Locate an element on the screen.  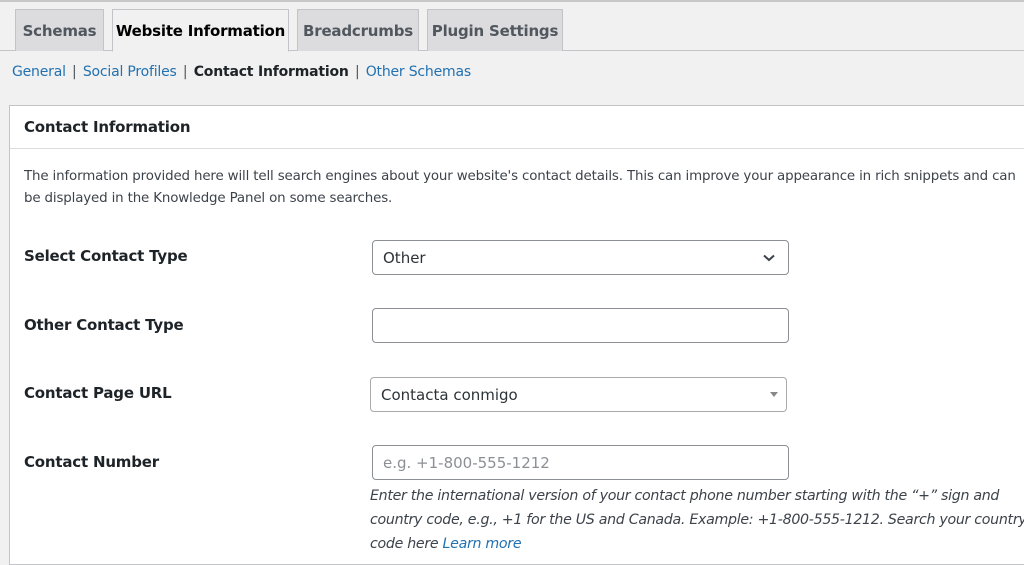
tab-breadcrumbs: Breadcrumbs is located at coordinates (358, 30).